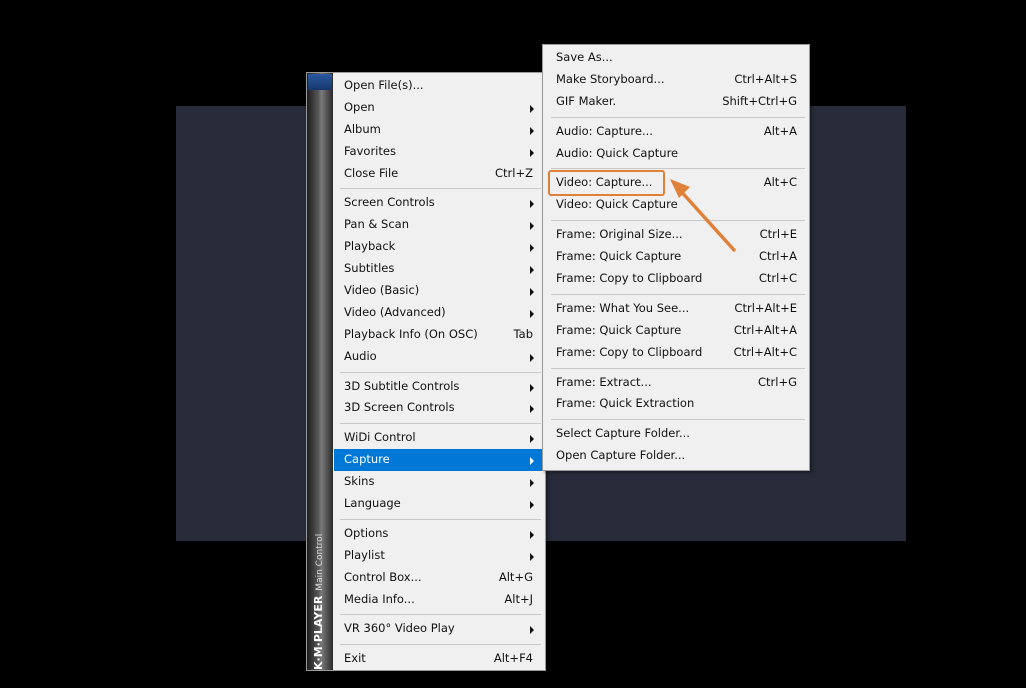  What do you see at coordinates (629, 351) in the screenshot?
I see `menu-item-label: Frame: Copy to Clipboard` at bounding box center [629, 351].